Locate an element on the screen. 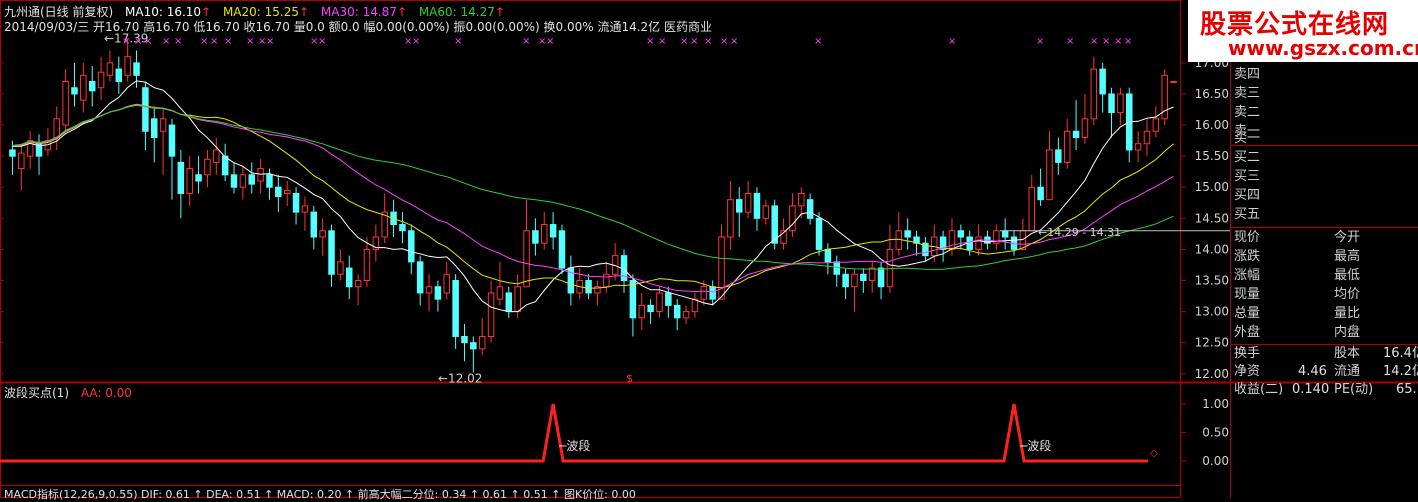 Image resolution: width=1418 pixels, height=502 pixels. quote-label-left: 外盘 is located at coordinates (1247, 332).